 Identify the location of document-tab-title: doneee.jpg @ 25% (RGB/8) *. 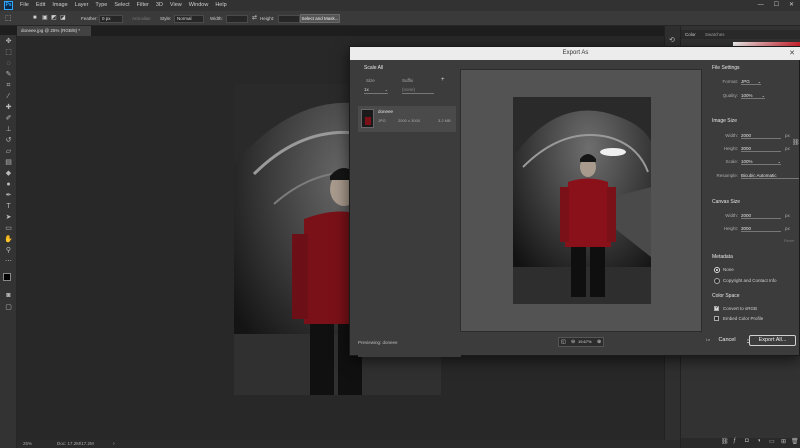
(51, 30).